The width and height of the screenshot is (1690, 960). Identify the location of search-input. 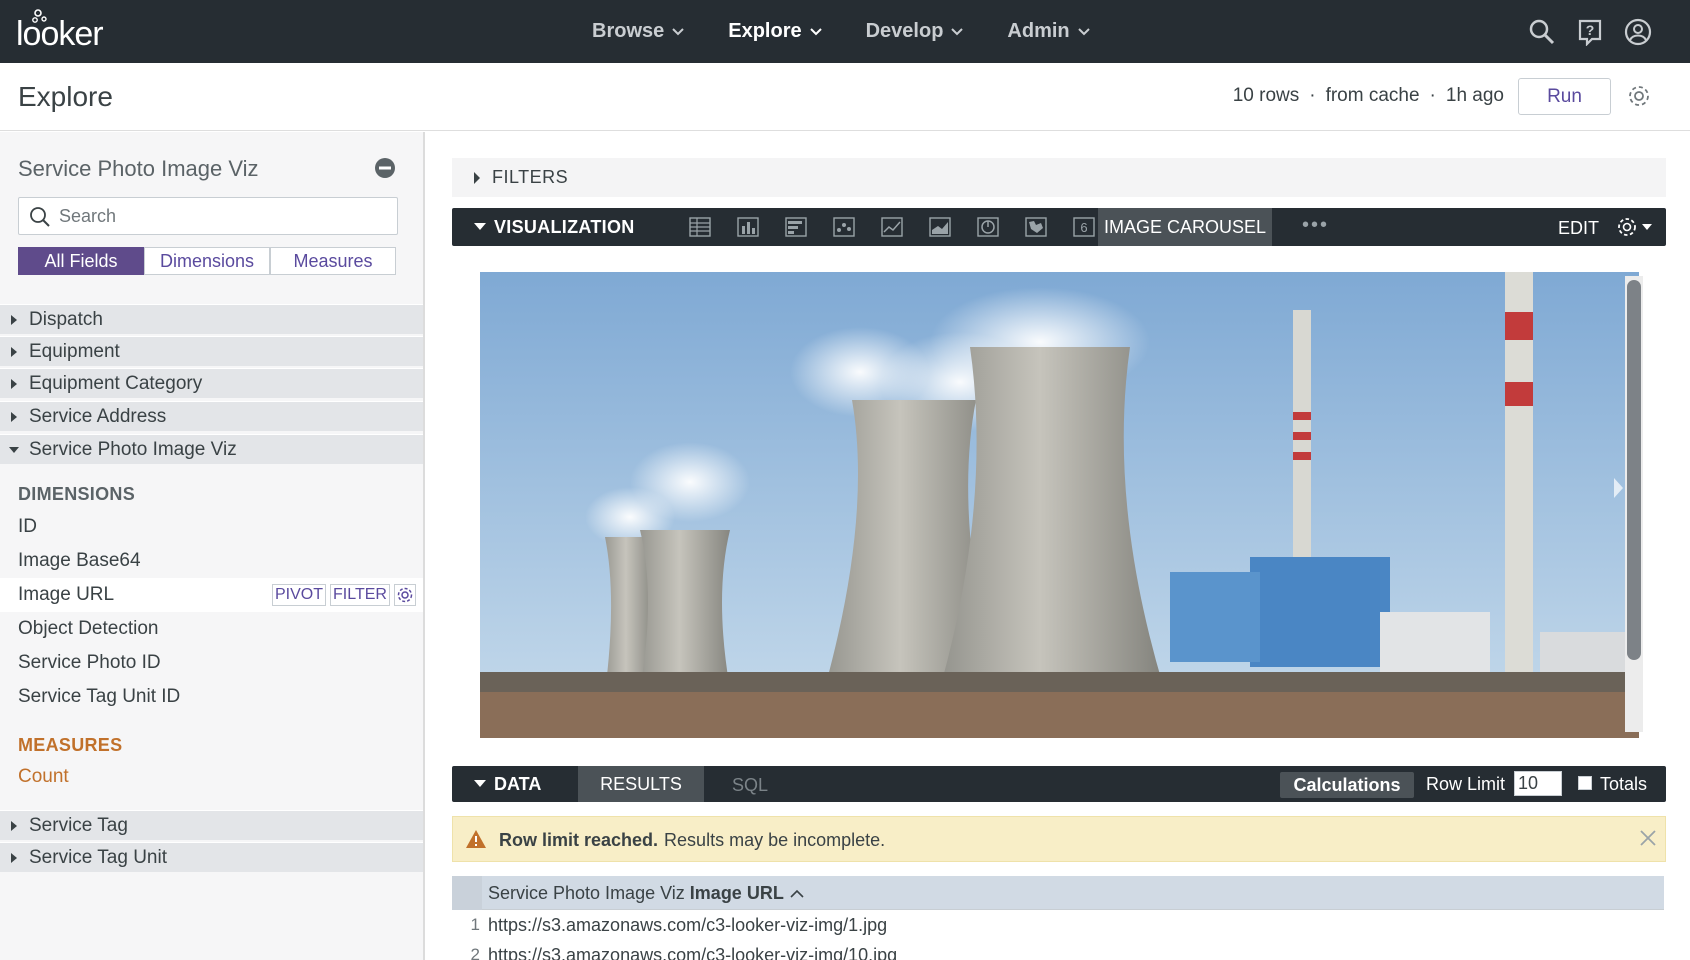
(219, 216).